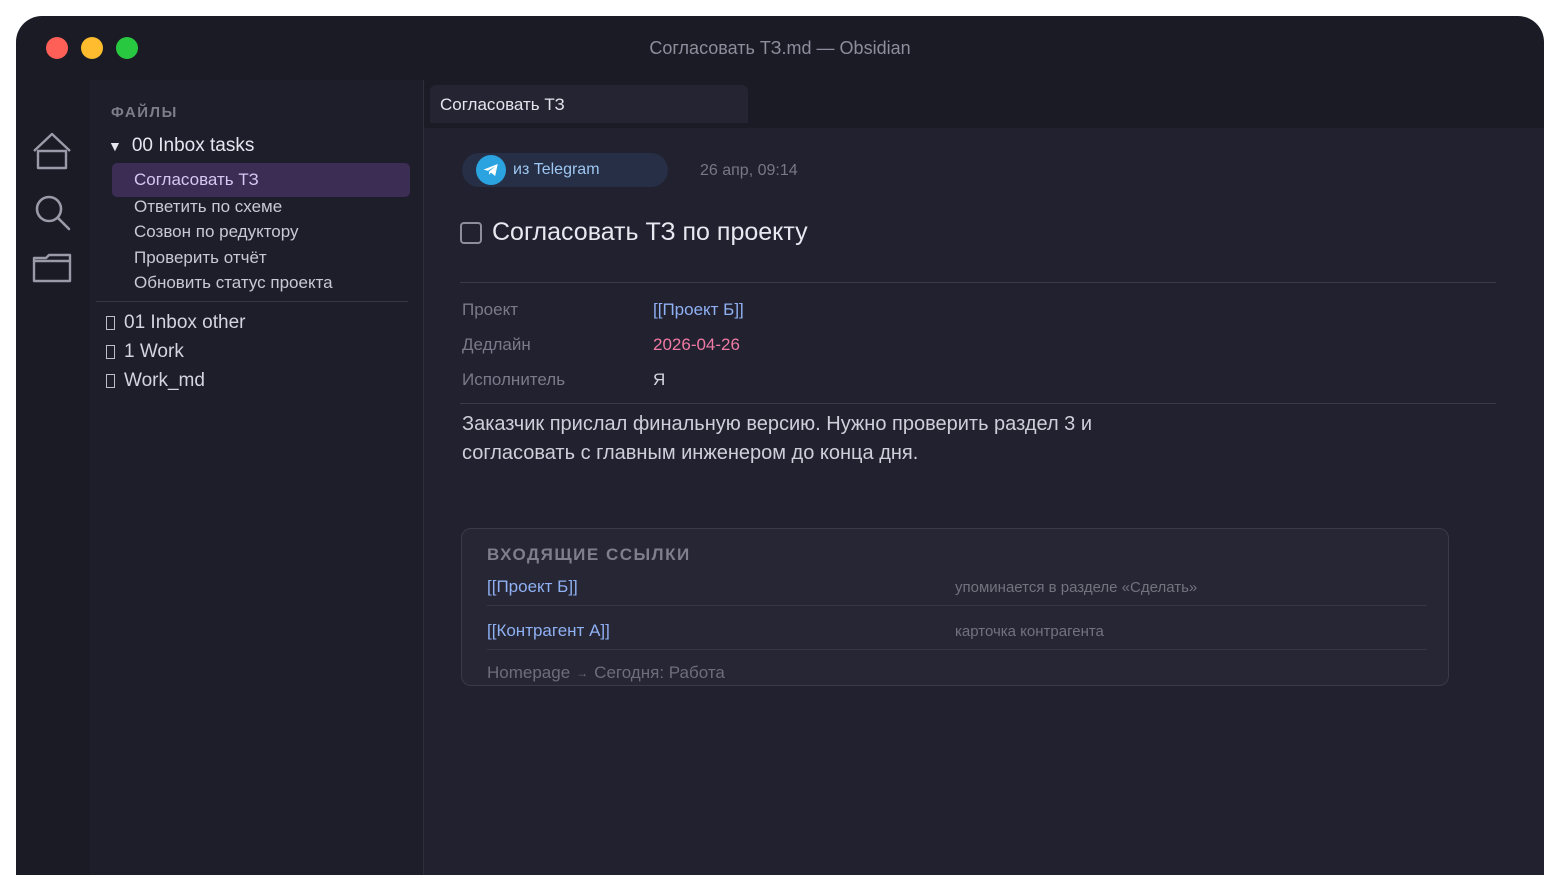 The image size is (1560, 891). I want to click on folder-label: 1 Work, so click(154, 351).